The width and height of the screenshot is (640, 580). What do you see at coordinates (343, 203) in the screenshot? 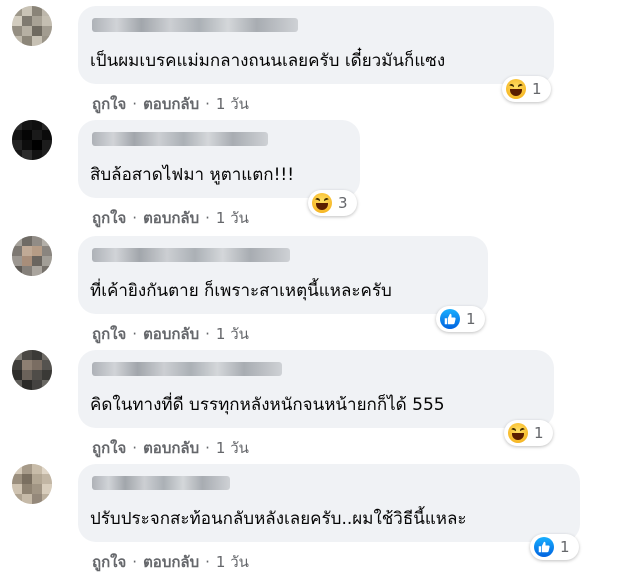
I see `reaction-count: 3` at bounding box center [343, 203].